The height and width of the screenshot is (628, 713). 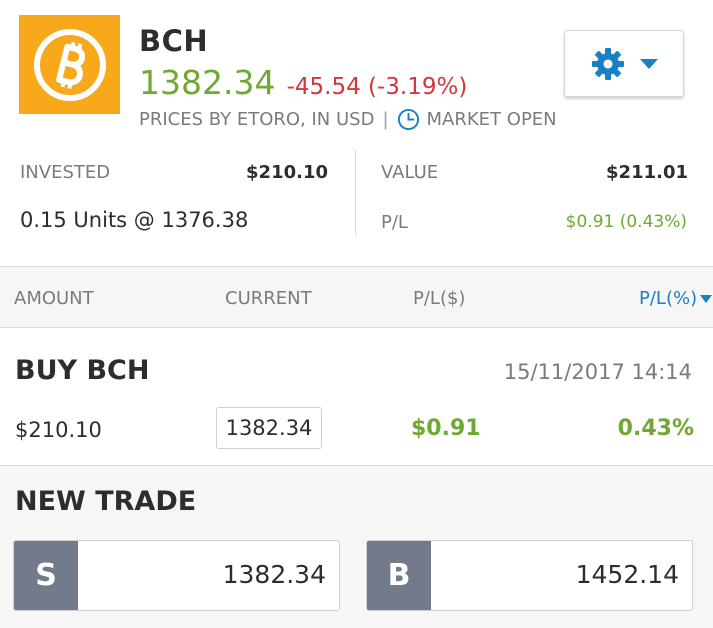 What do you see at coordinates (46, 575) in the screenshot?
I see `sell-letter: S` at bounding box center [46, 575].